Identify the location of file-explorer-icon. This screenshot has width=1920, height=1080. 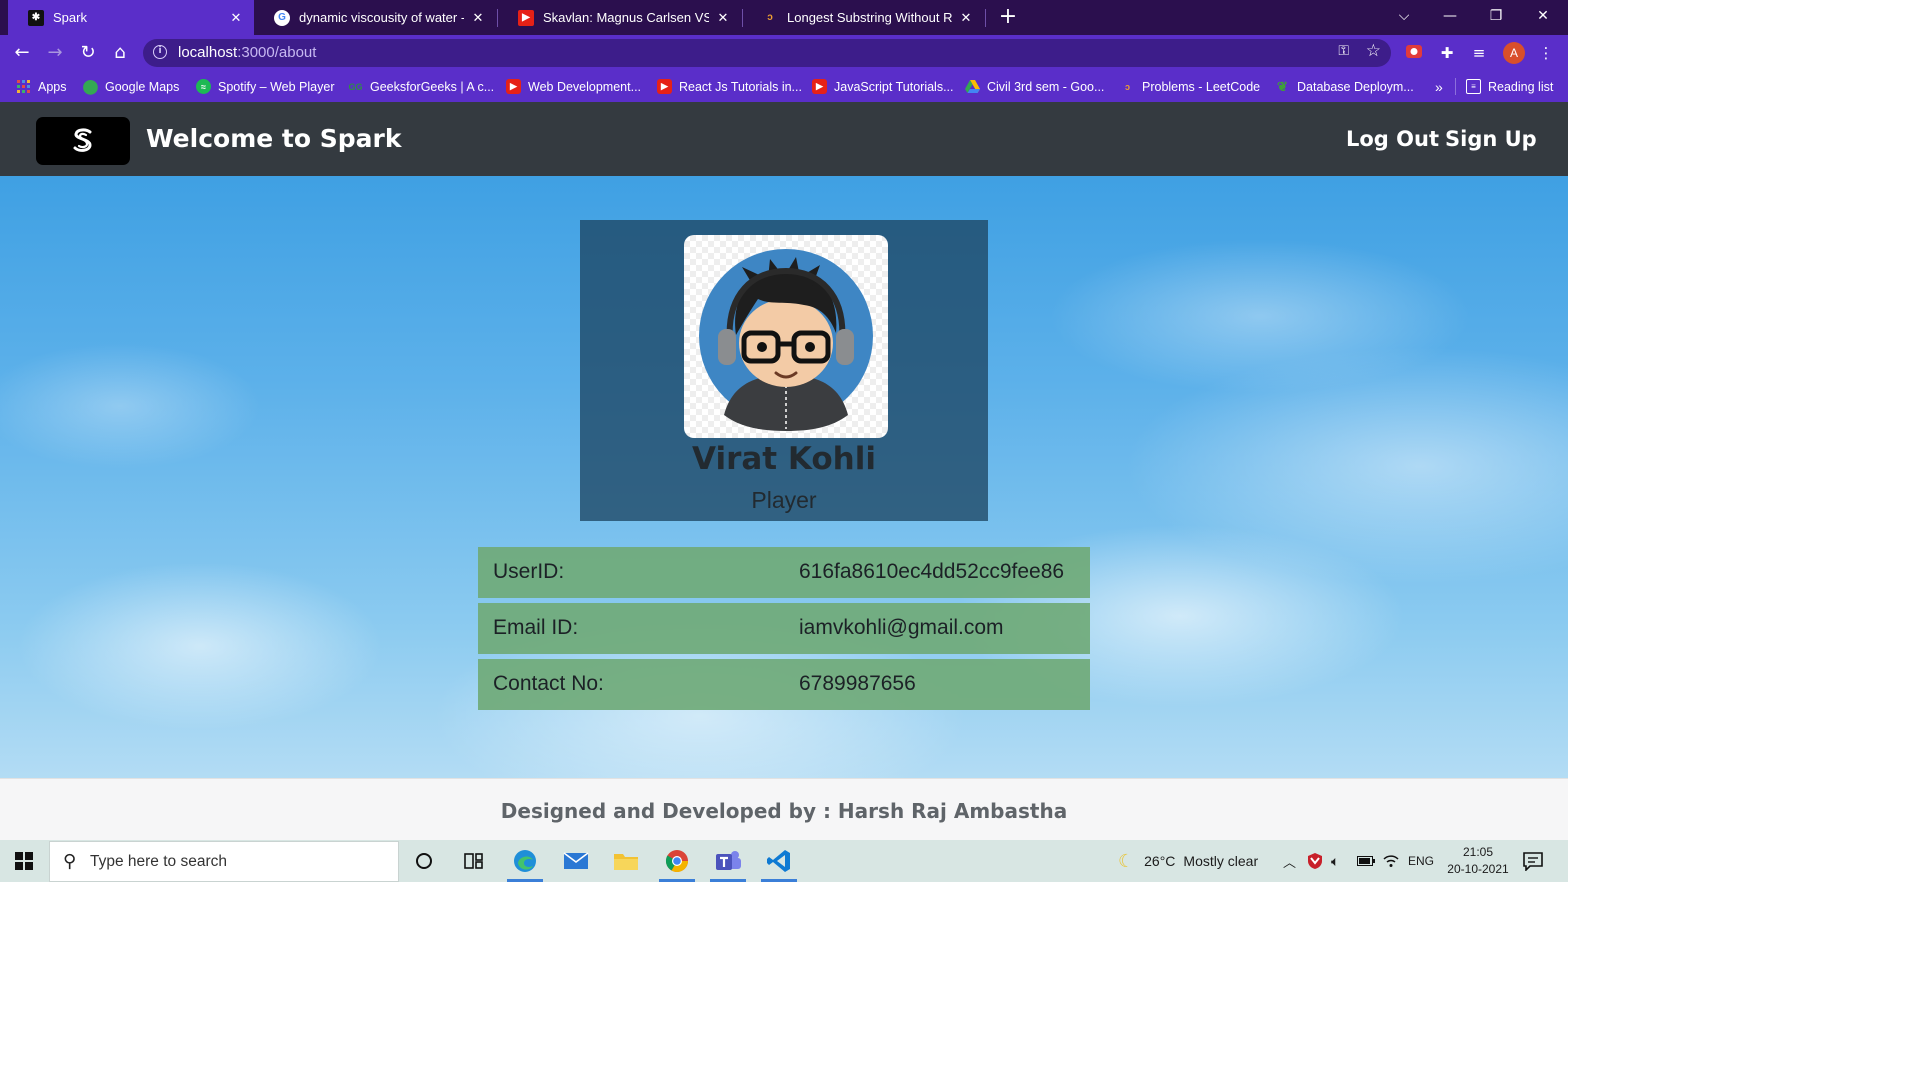
(626, 861).